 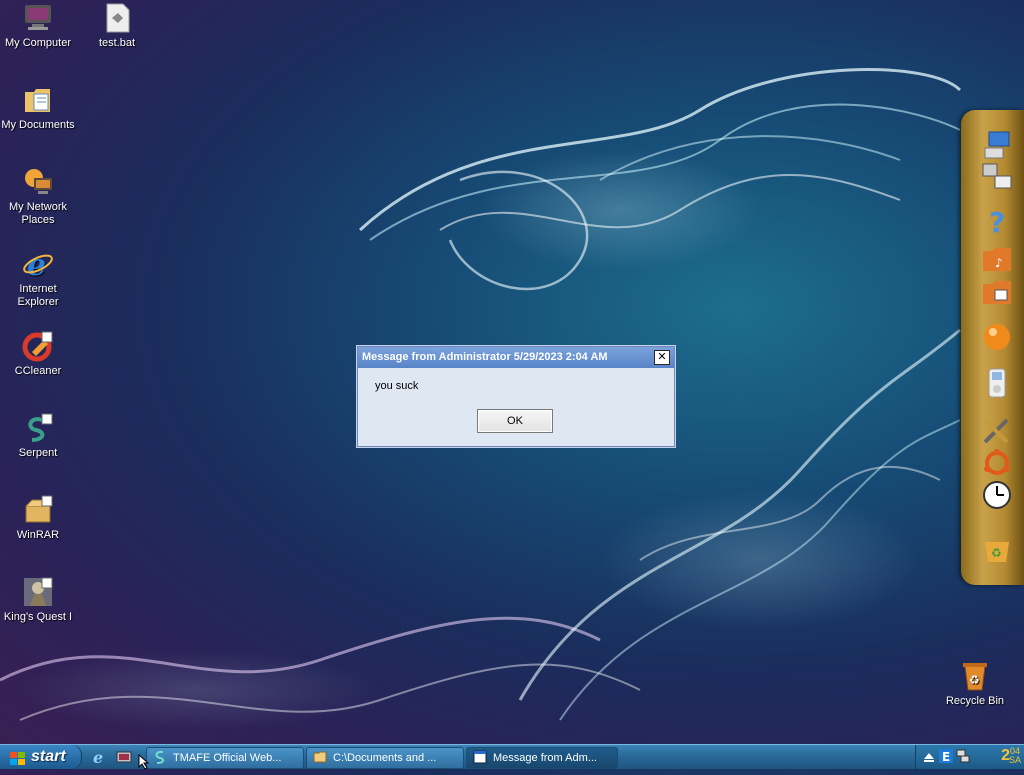 I want to click on pictures-folder-icon, so click(x=997, y=291).